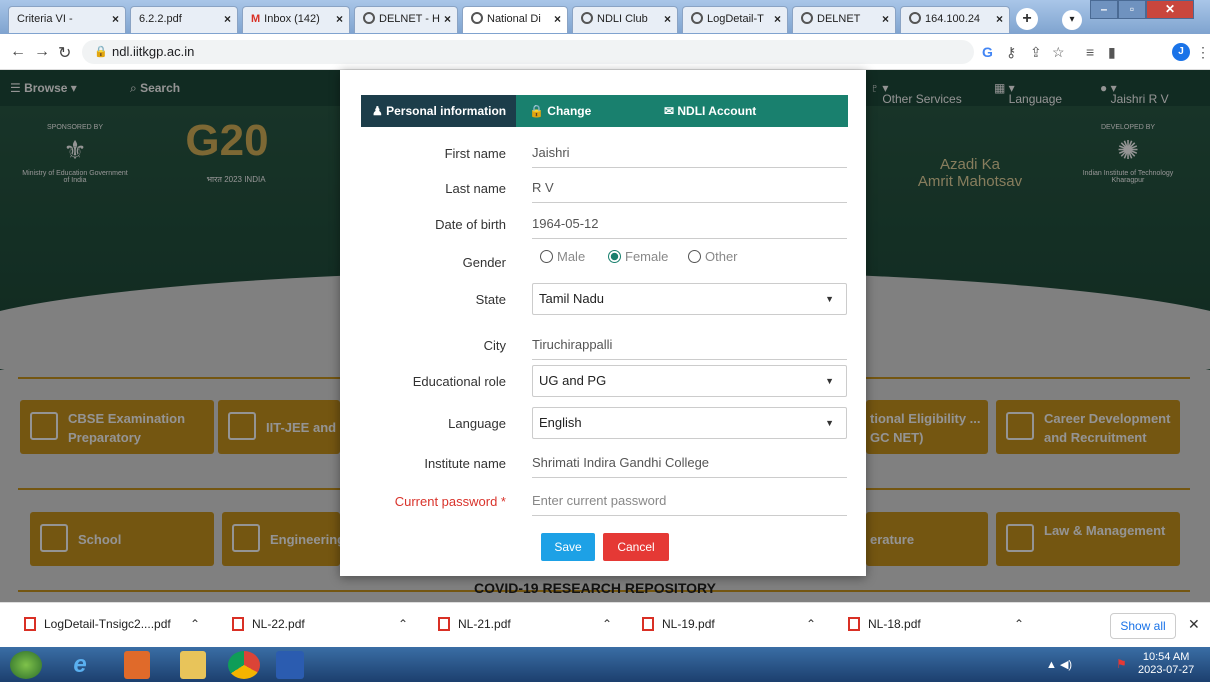 The height and width of the screenshot is (682, 1210). Describe the element at coordinates (1112, 52) in the screenshot. I see `side-panel-icon: ▮` at that location.